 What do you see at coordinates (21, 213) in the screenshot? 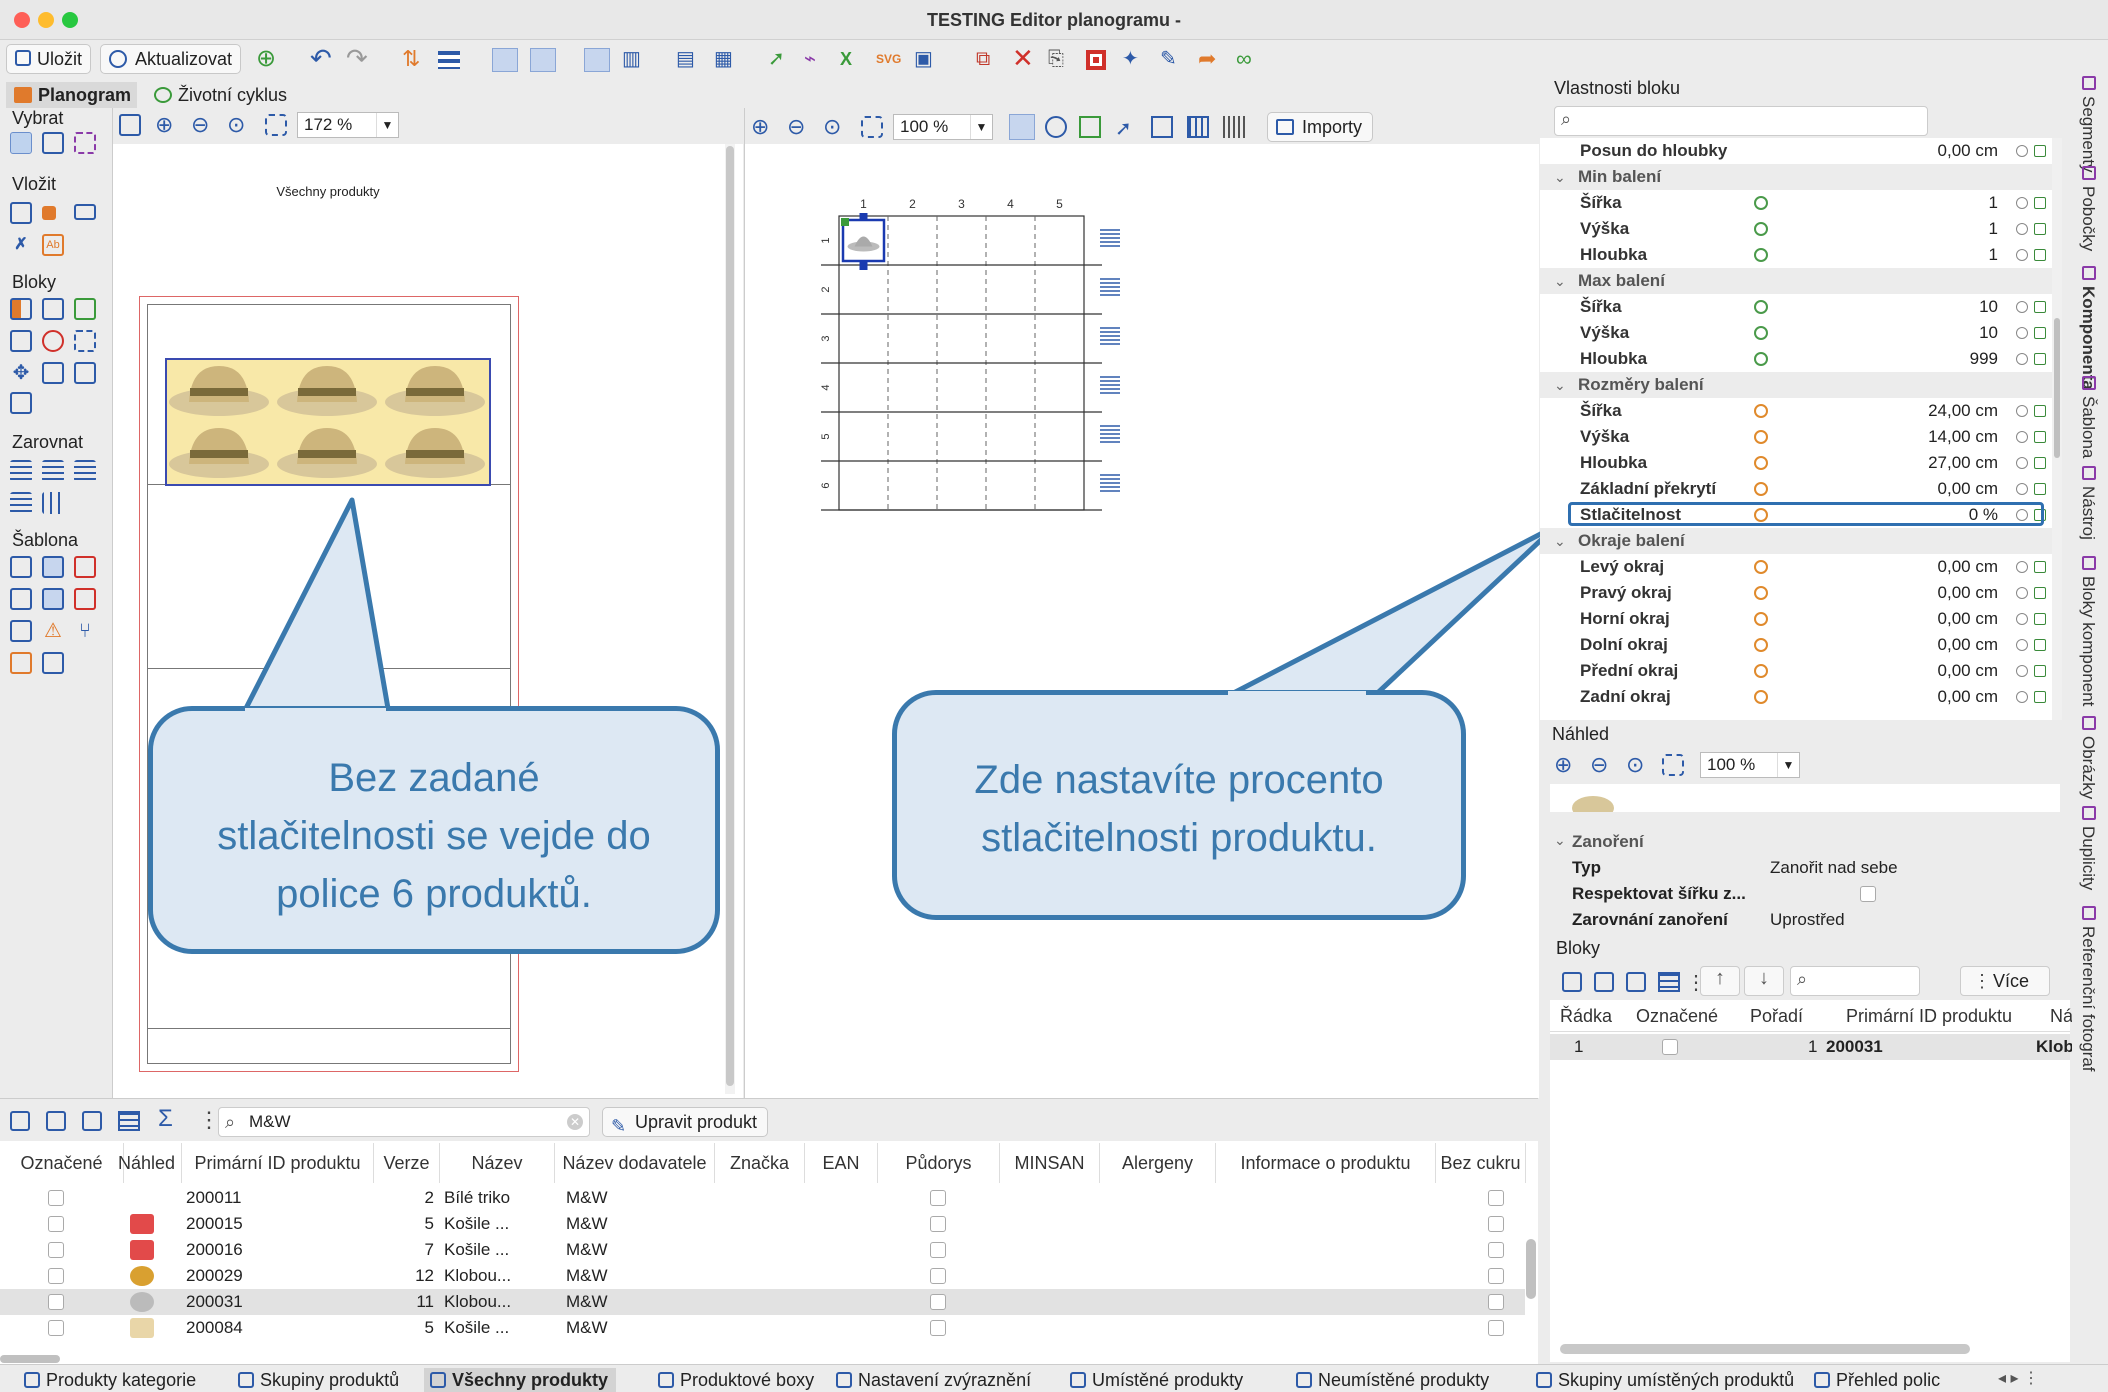
I see `insert-shelf-icon` at bounding box center [21, 213].